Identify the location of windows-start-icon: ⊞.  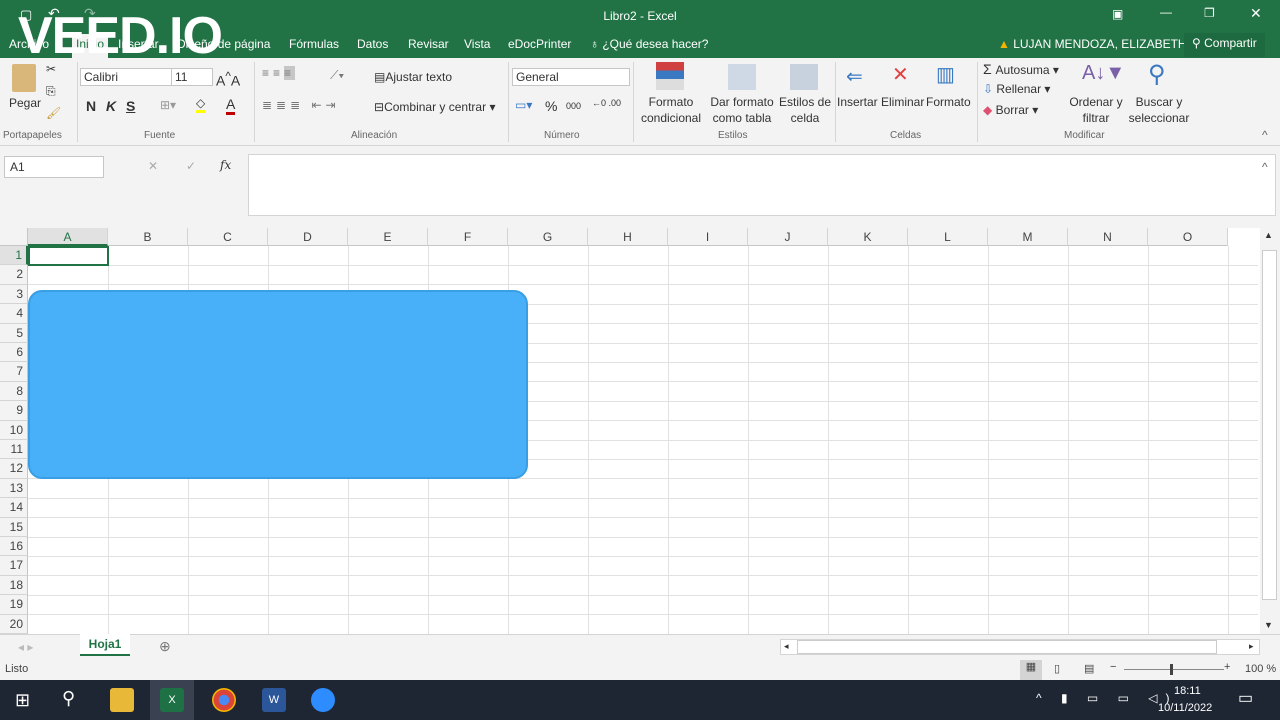
(22, 700).